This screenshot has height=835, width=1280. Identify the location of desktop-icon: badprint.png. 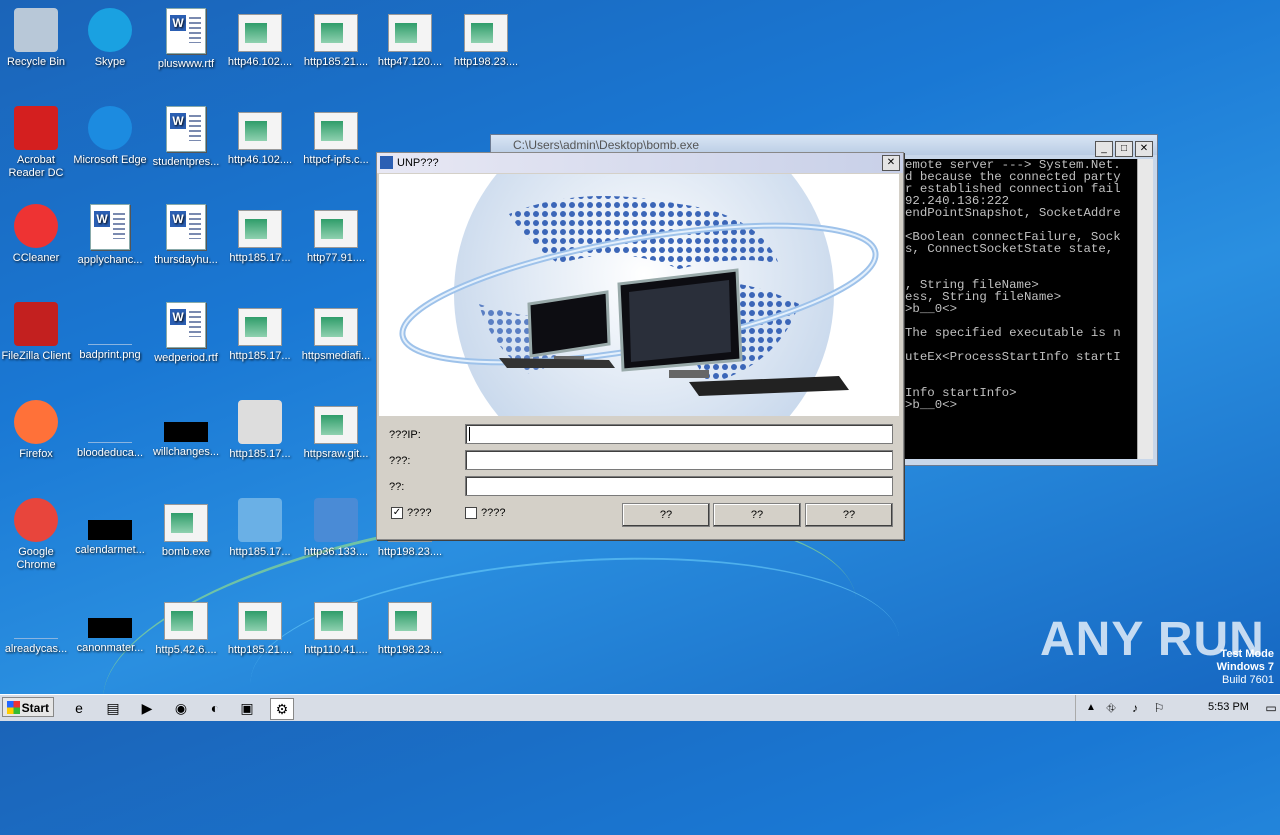
(110, 332).